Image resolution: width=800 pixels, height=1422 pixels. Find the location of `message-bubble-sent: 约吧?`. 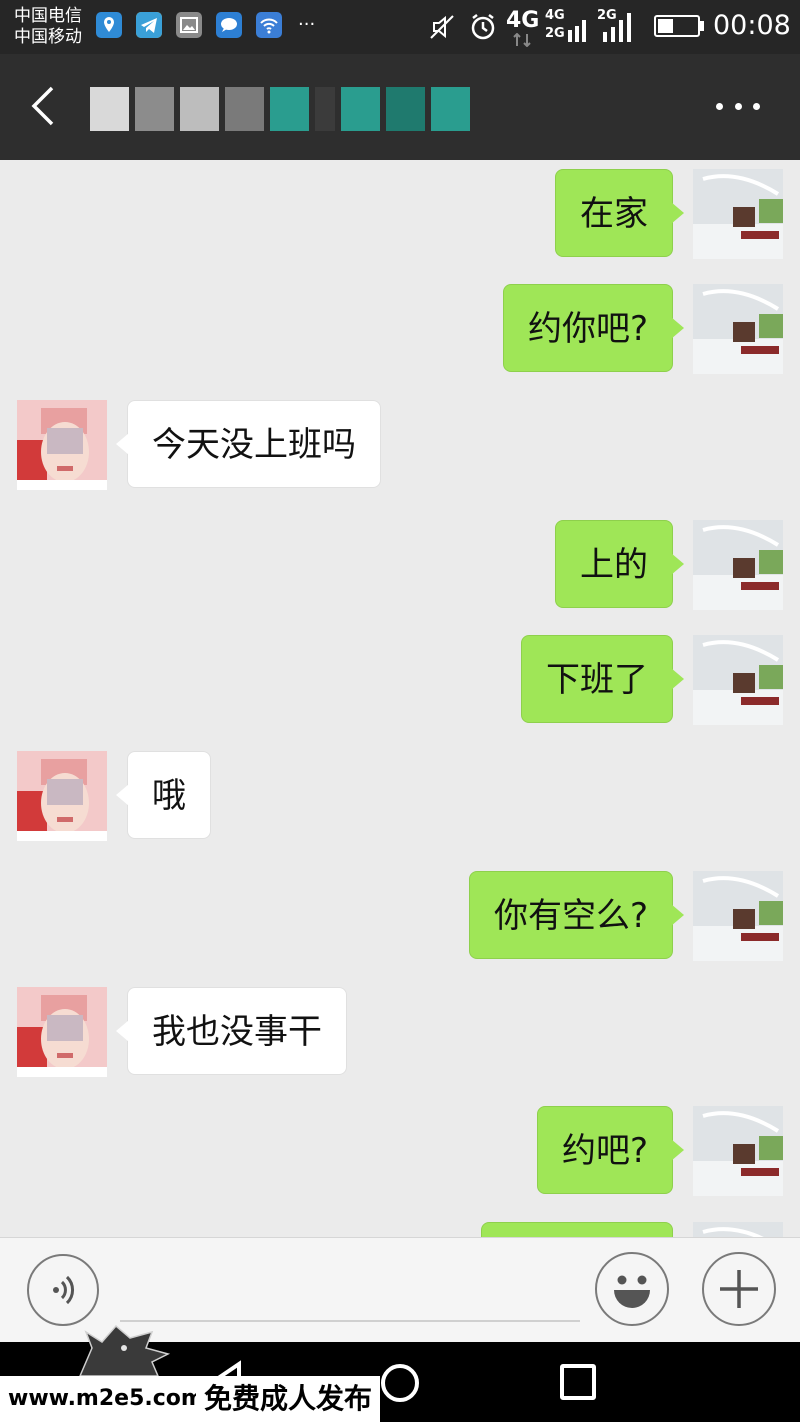

message-bubble-sent: 约吧? is located at coordinates (610, 1150).